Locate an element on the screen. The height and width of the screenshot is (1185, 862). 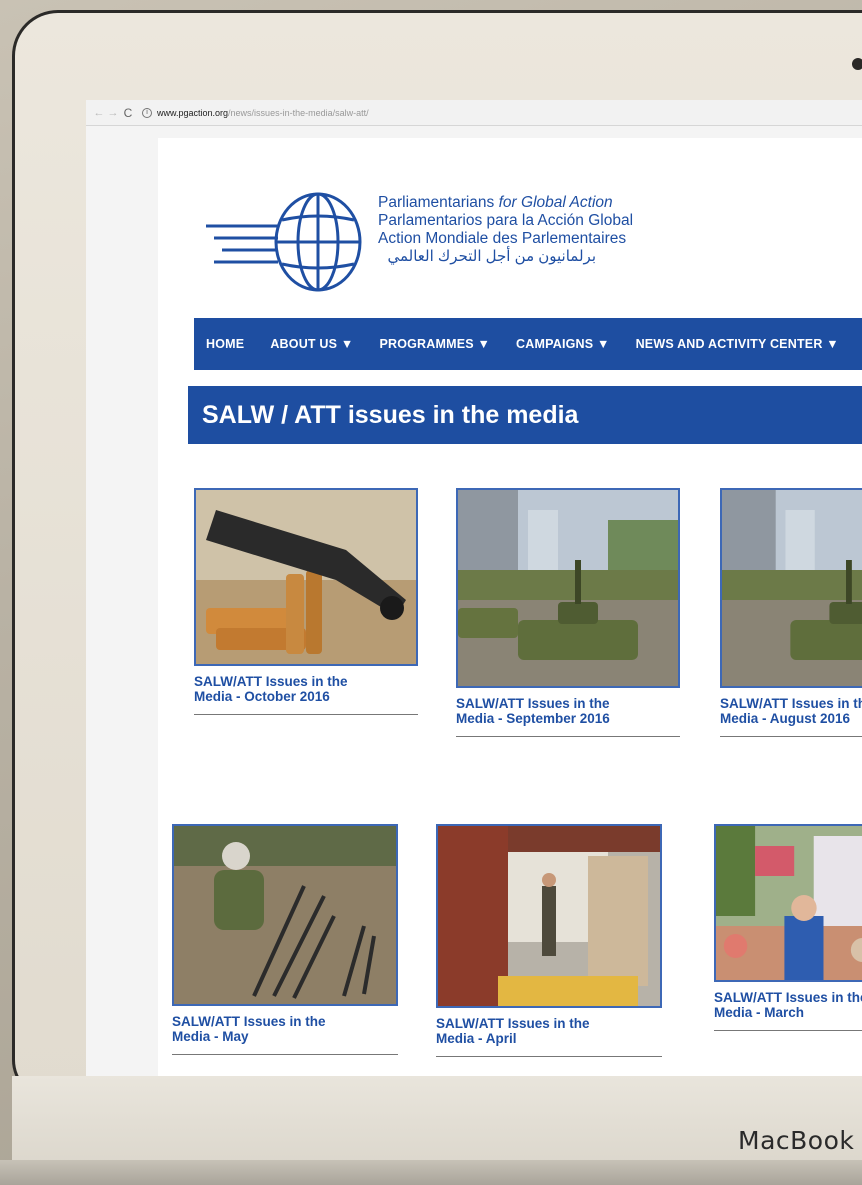
card-title: SALW/ATT Issues in the Media - March is located at coordinates (788, 1005).